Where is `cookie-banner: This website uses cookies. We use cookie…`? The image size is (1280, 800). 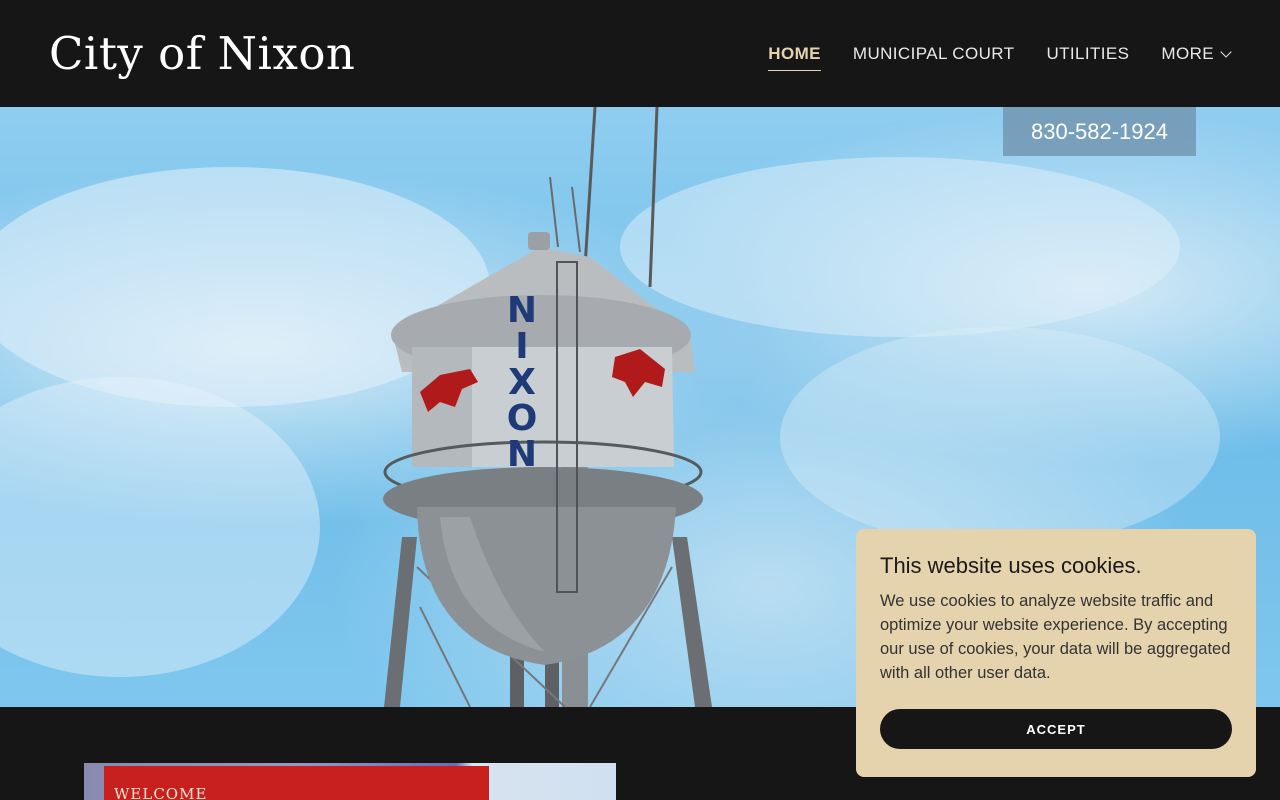
cookie-banner: This website uses cookies. We use cookie… is located at coordinates (1056, 653).